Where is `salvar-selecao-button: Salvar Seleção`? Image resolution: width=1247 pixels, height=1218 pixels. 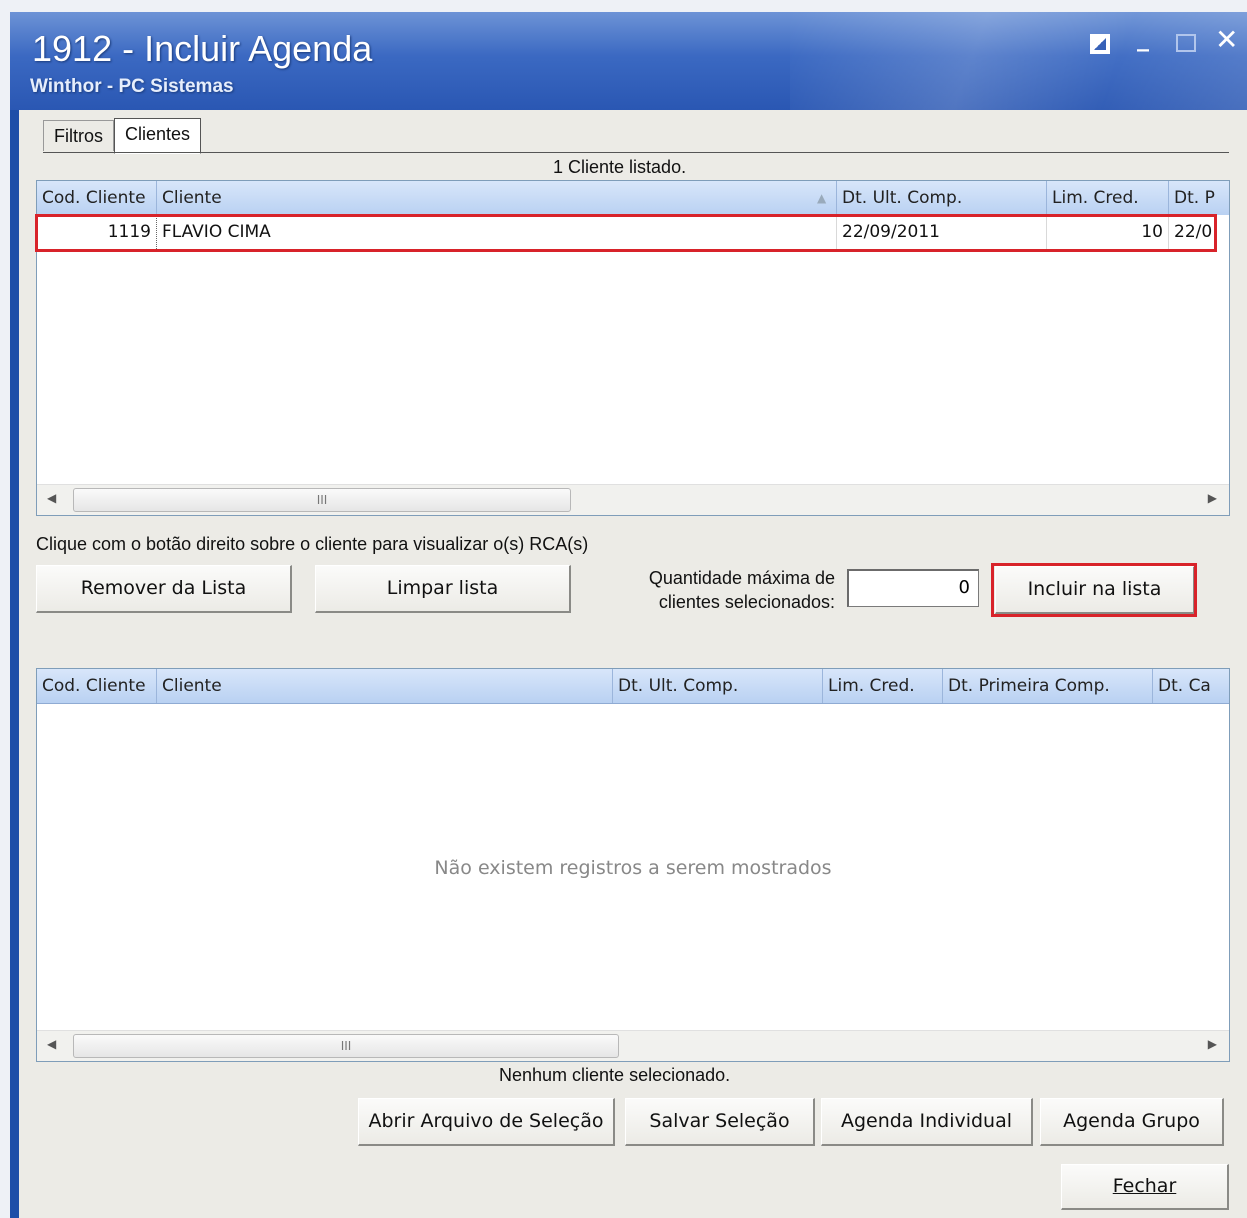 salvar-selecao-button: Salvar Seleção is located at coordinates (720, 1122).